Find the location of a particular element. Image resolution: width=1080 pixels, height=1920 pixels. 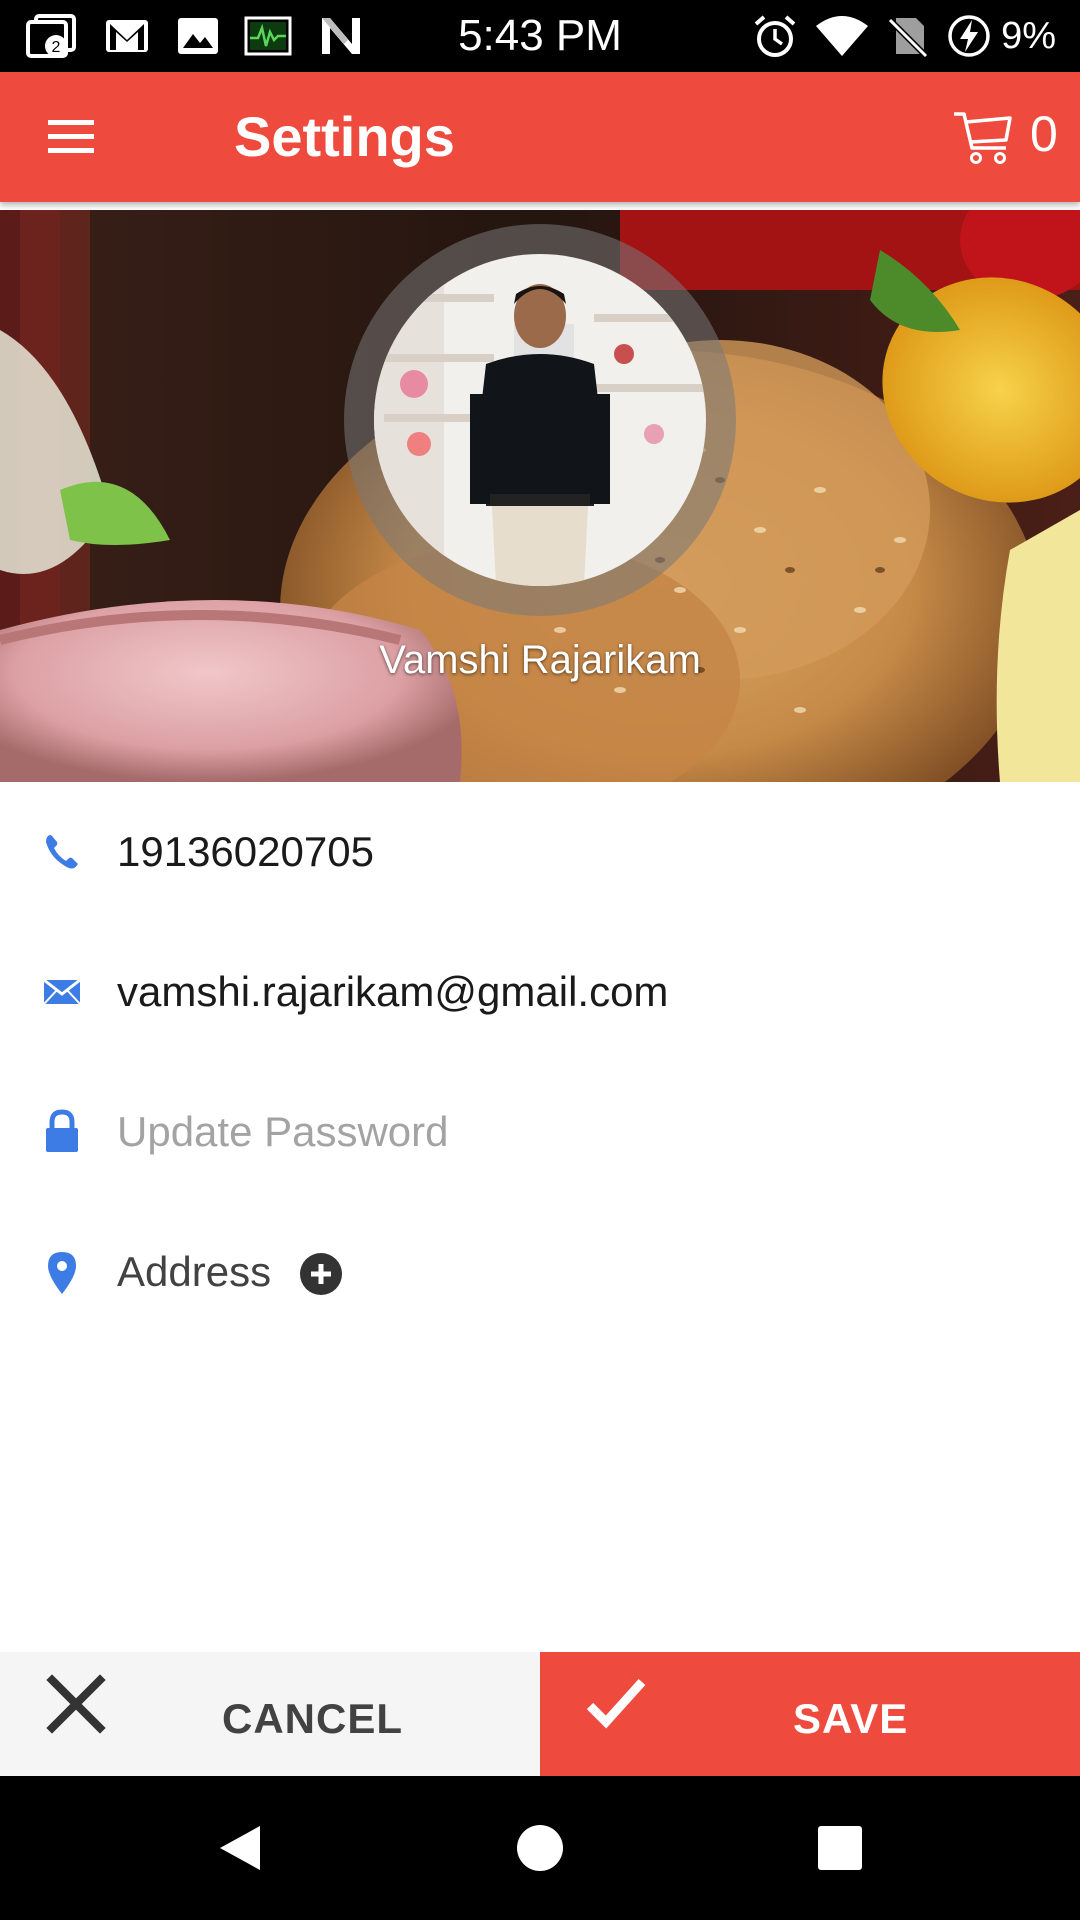

mail-icon is located at coordinates (62, 991).